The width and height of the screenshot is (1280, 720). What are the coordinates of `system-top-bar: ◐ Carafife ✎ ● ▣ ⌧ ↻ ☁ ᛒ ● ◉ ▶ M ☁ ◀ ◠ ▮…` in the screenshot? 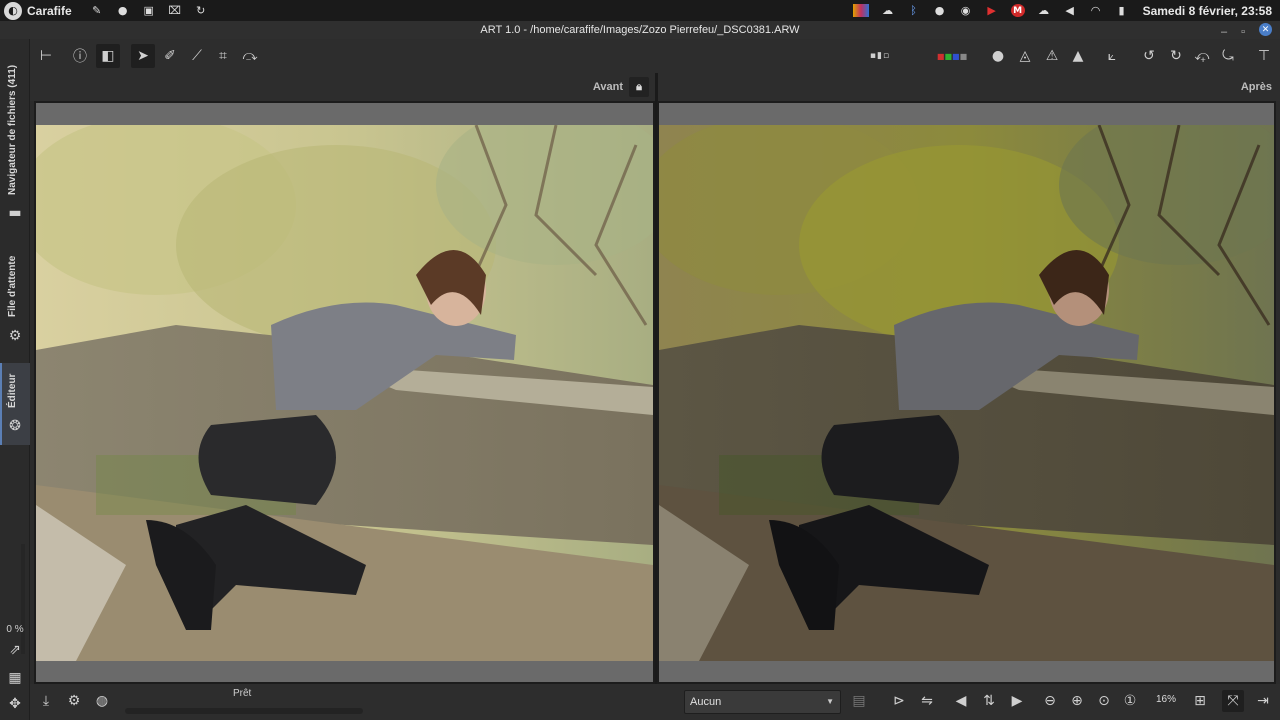 It's located at (640, 10).